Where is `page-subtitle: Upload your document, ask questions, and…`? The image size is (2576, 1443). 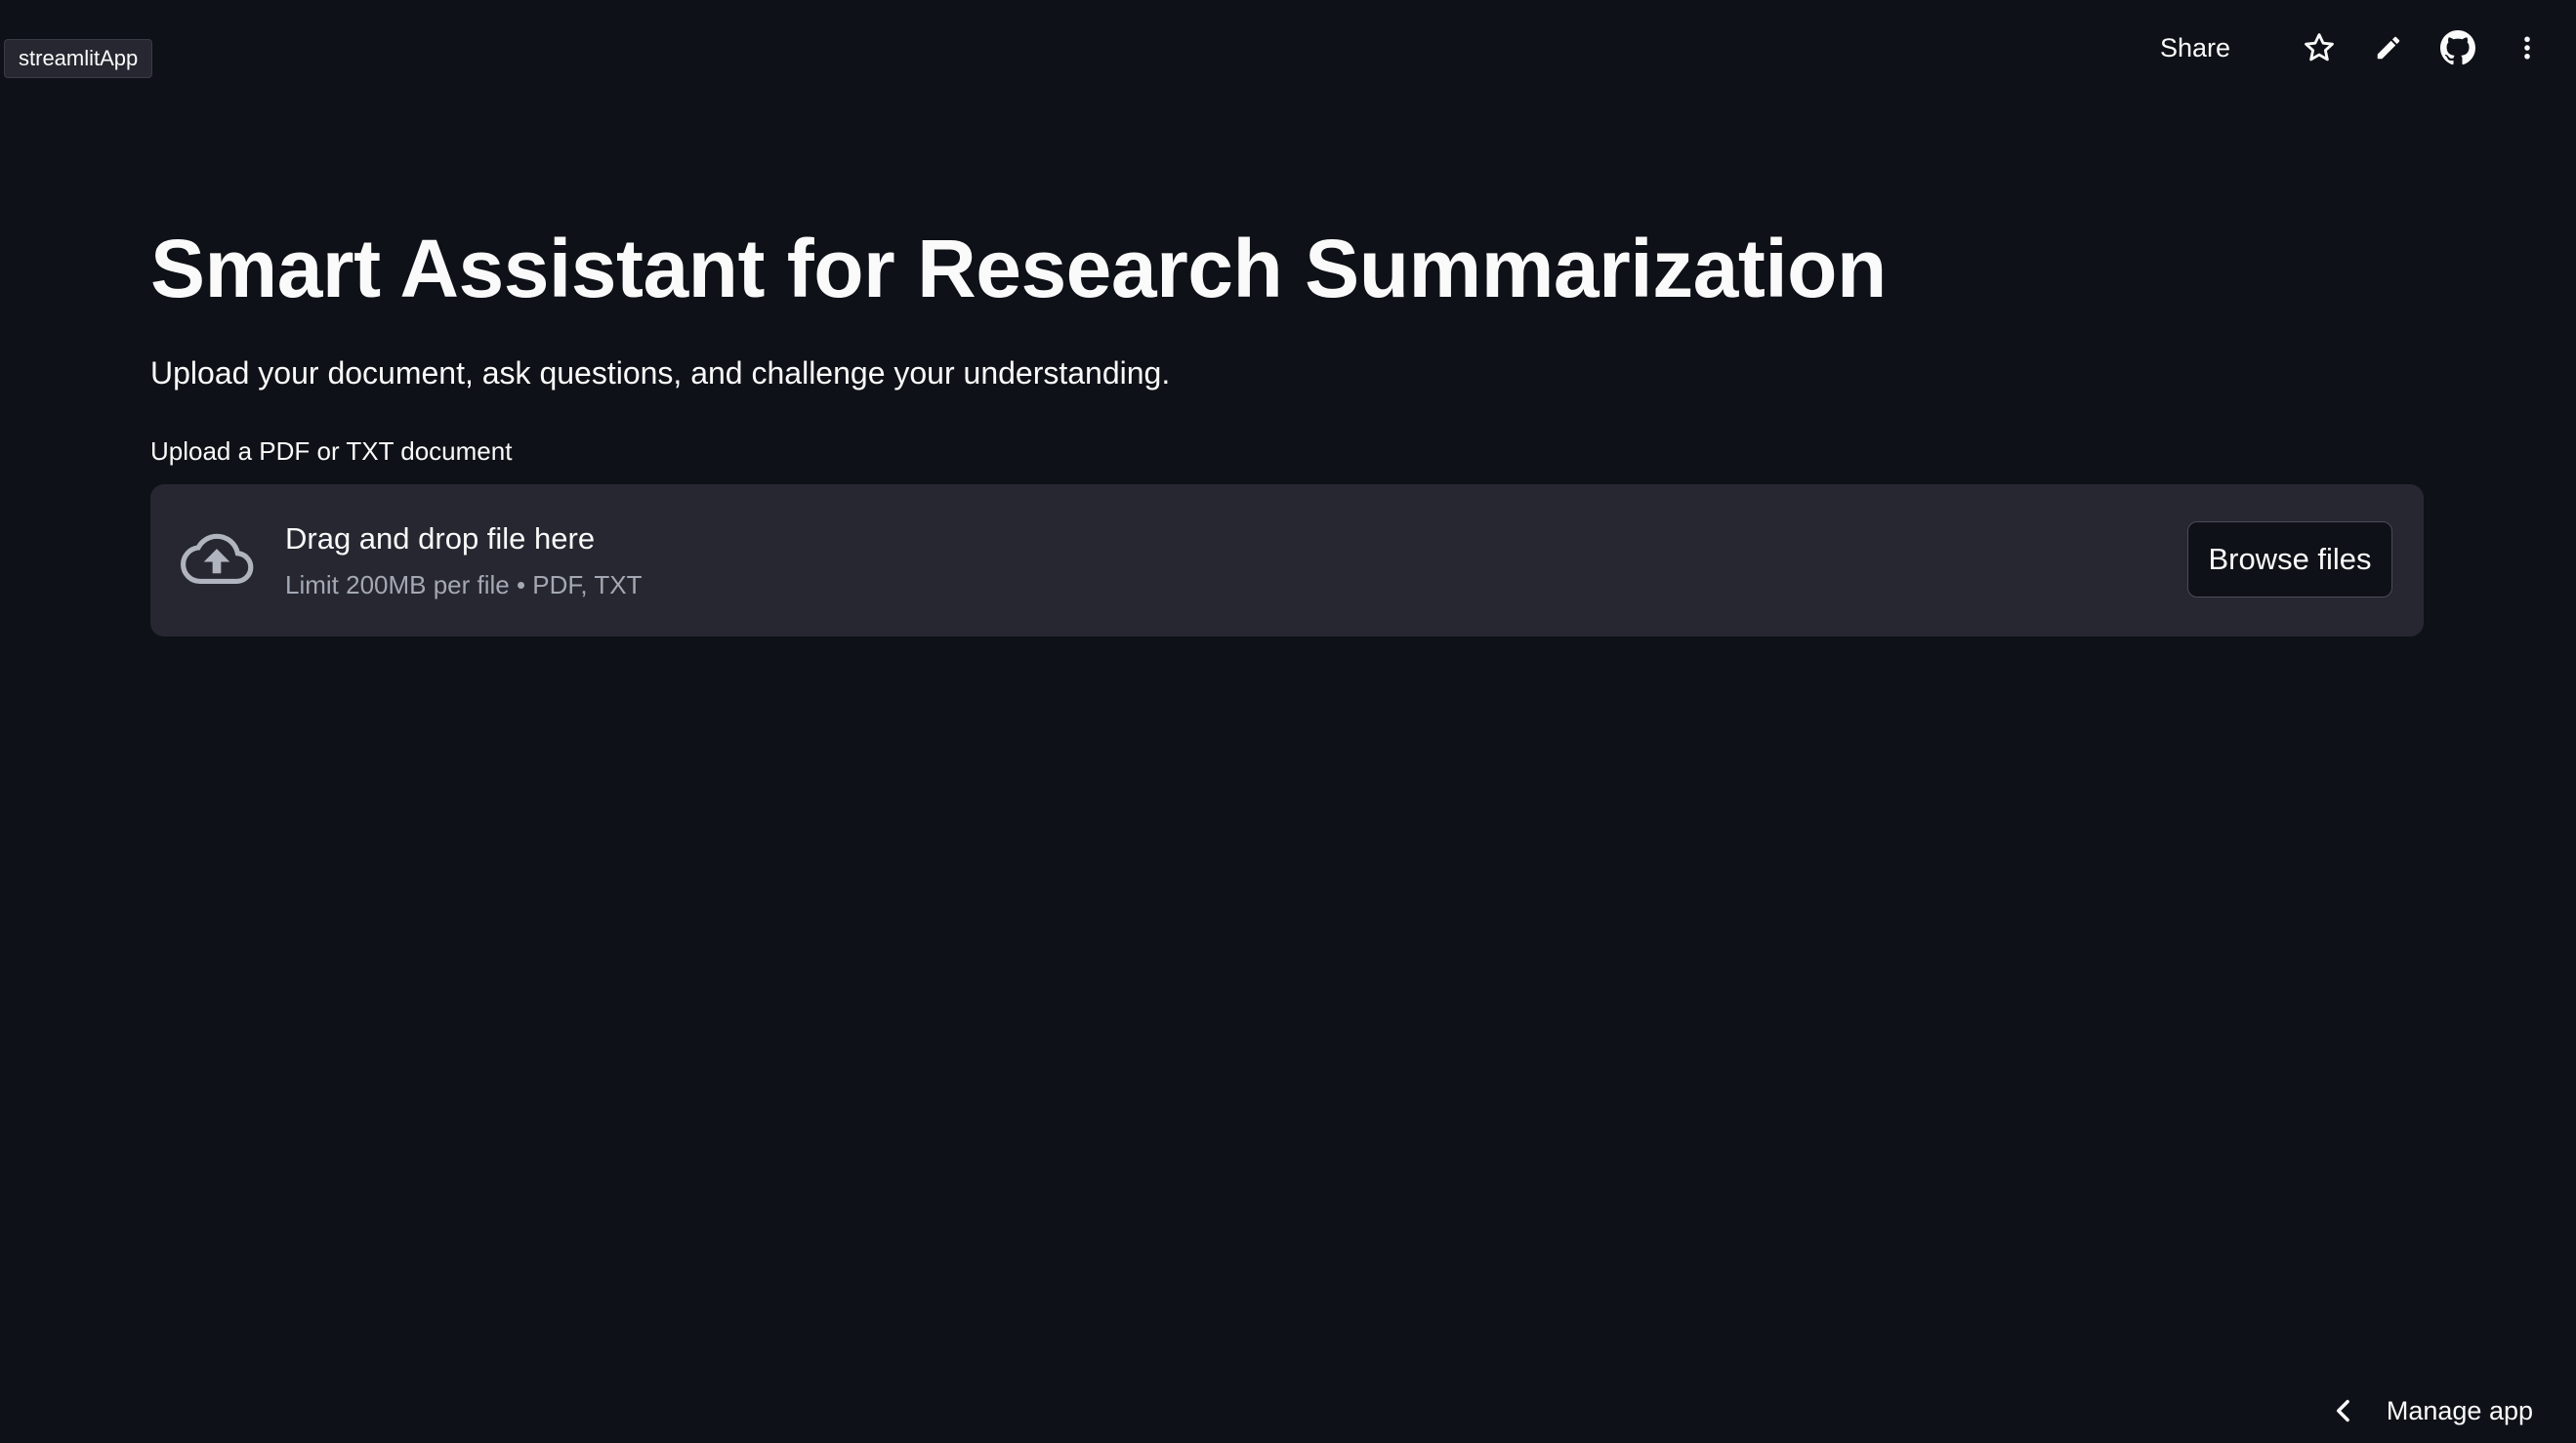
page-subtitle: Upload your document, ask questions, and… is located at coordinates (660, 373).